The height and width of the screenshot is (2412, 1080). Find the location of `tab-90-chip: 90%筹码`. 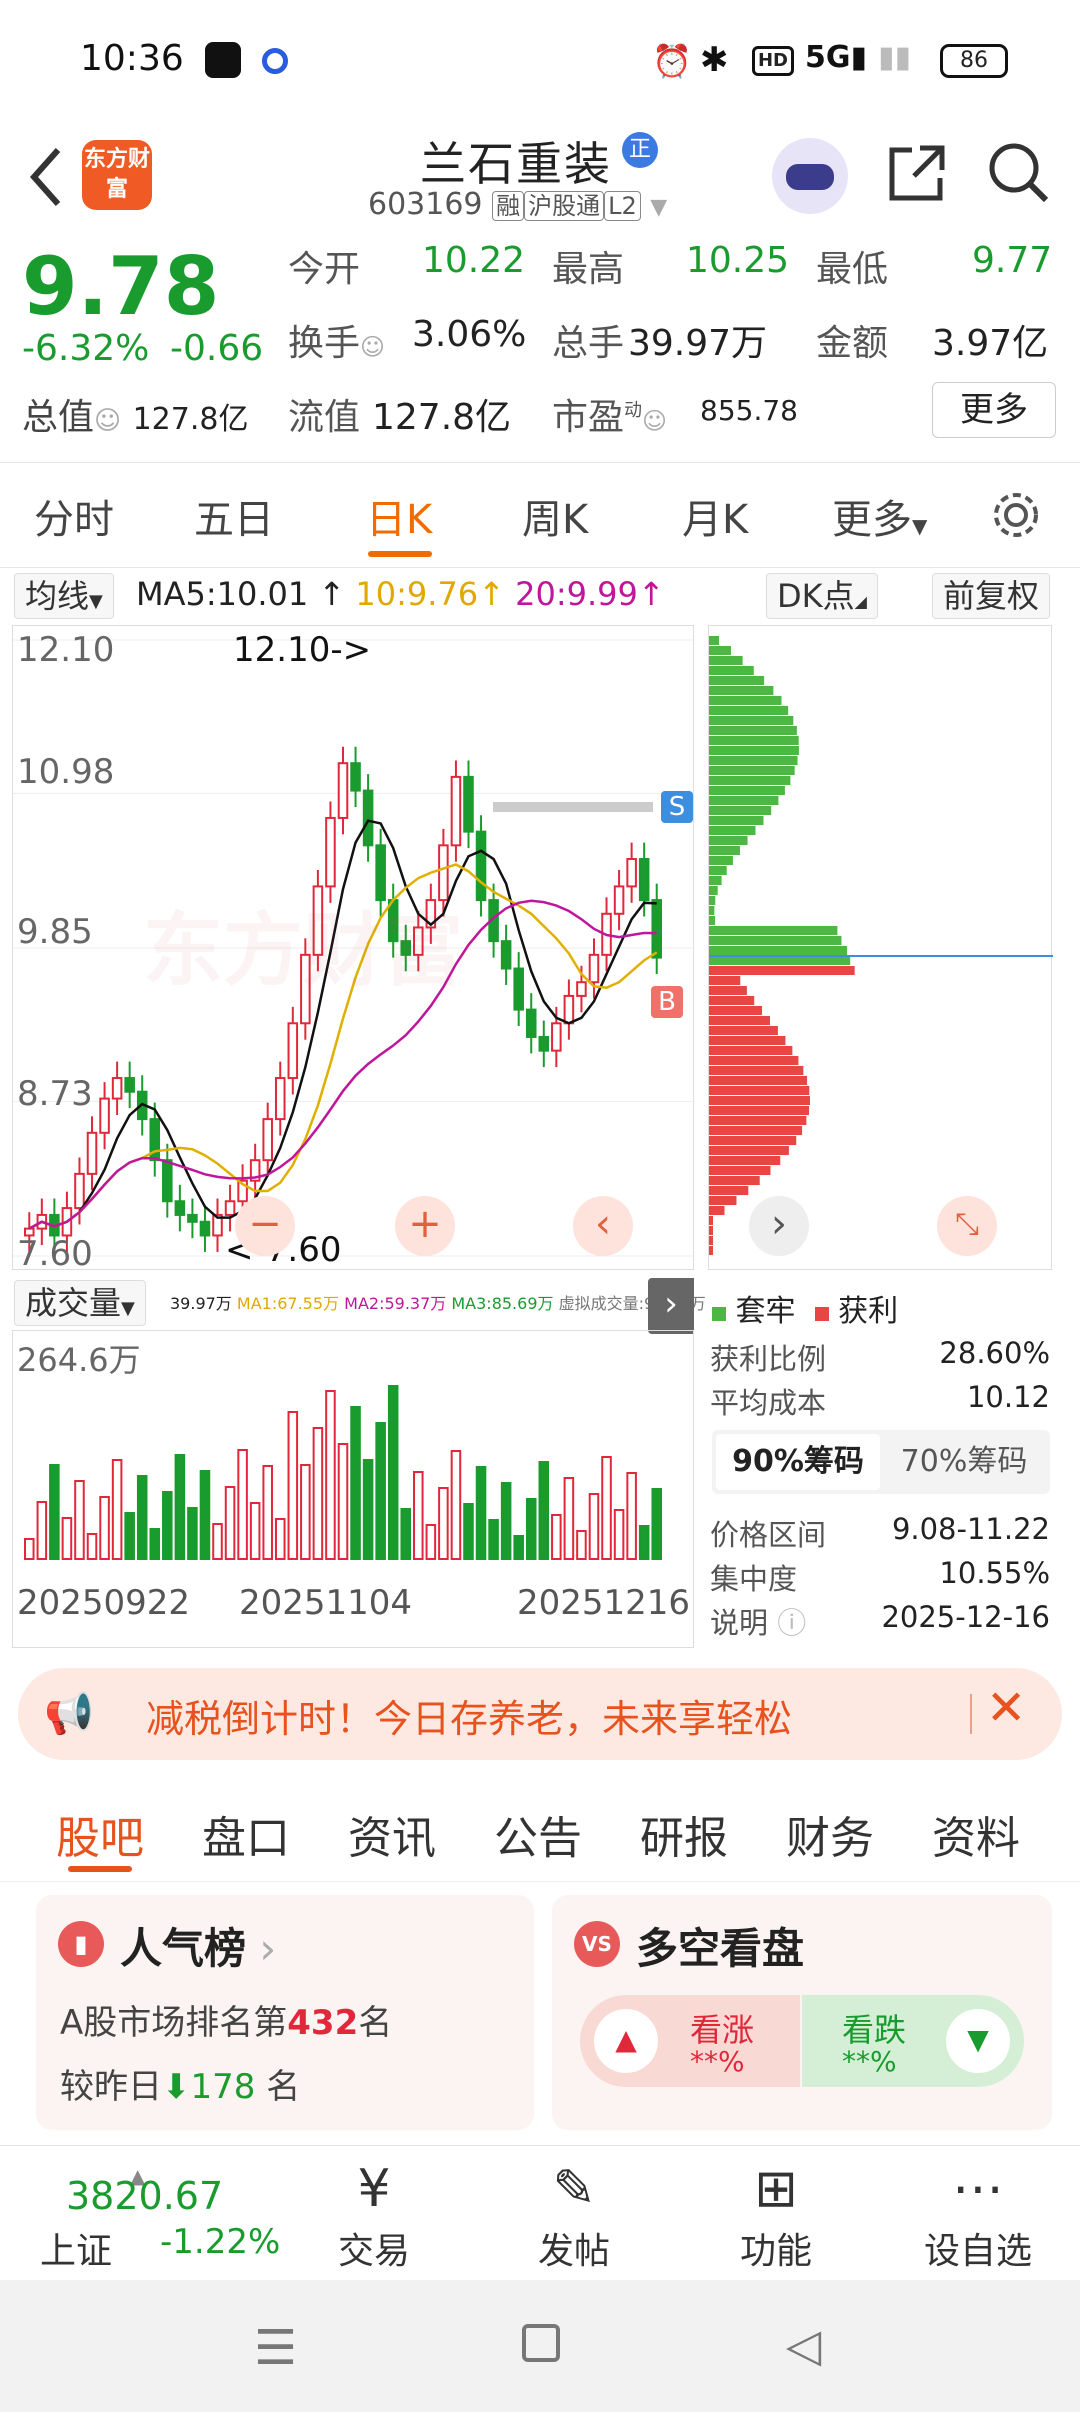

tab-90-chip: 90%筹码 is located at coordinates (798, 1462).